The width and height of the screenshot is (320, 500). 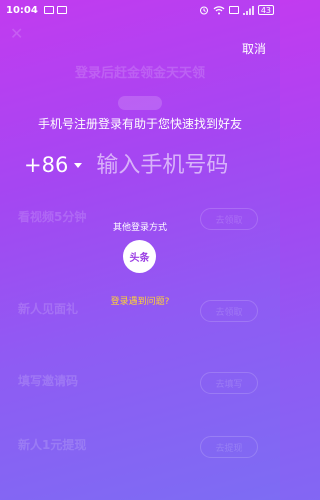 I want to click on battery-icon: 43, so click(x=265, y=10).